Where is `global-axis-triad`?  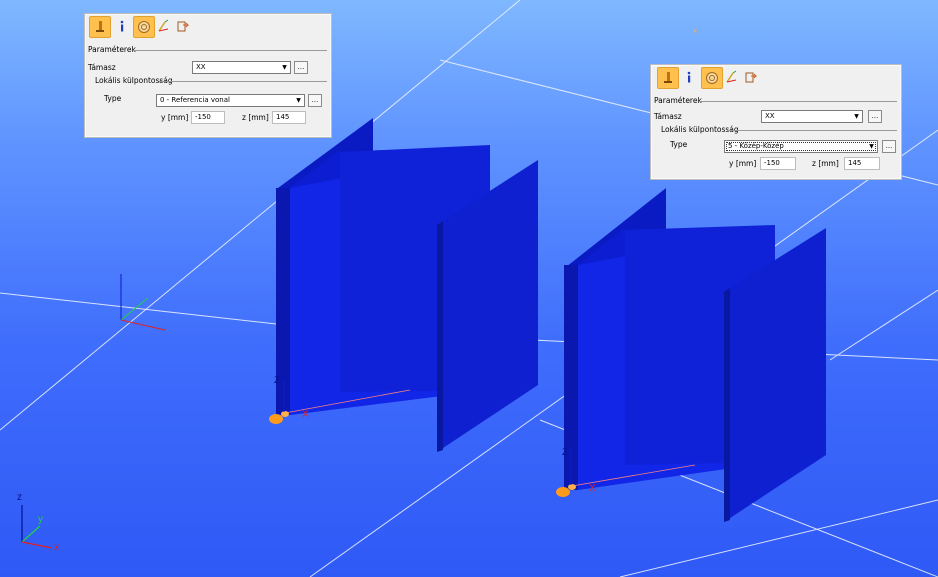 global-axis-triad is located at coordinates (37, 527).